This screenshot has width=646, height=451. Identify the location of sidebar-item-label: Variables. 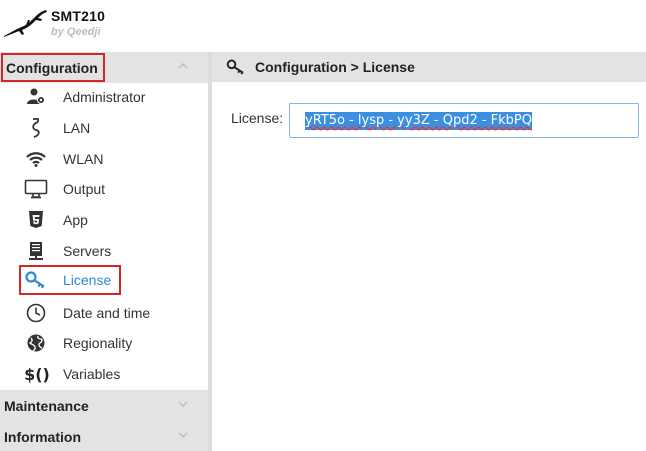
(92, 374).